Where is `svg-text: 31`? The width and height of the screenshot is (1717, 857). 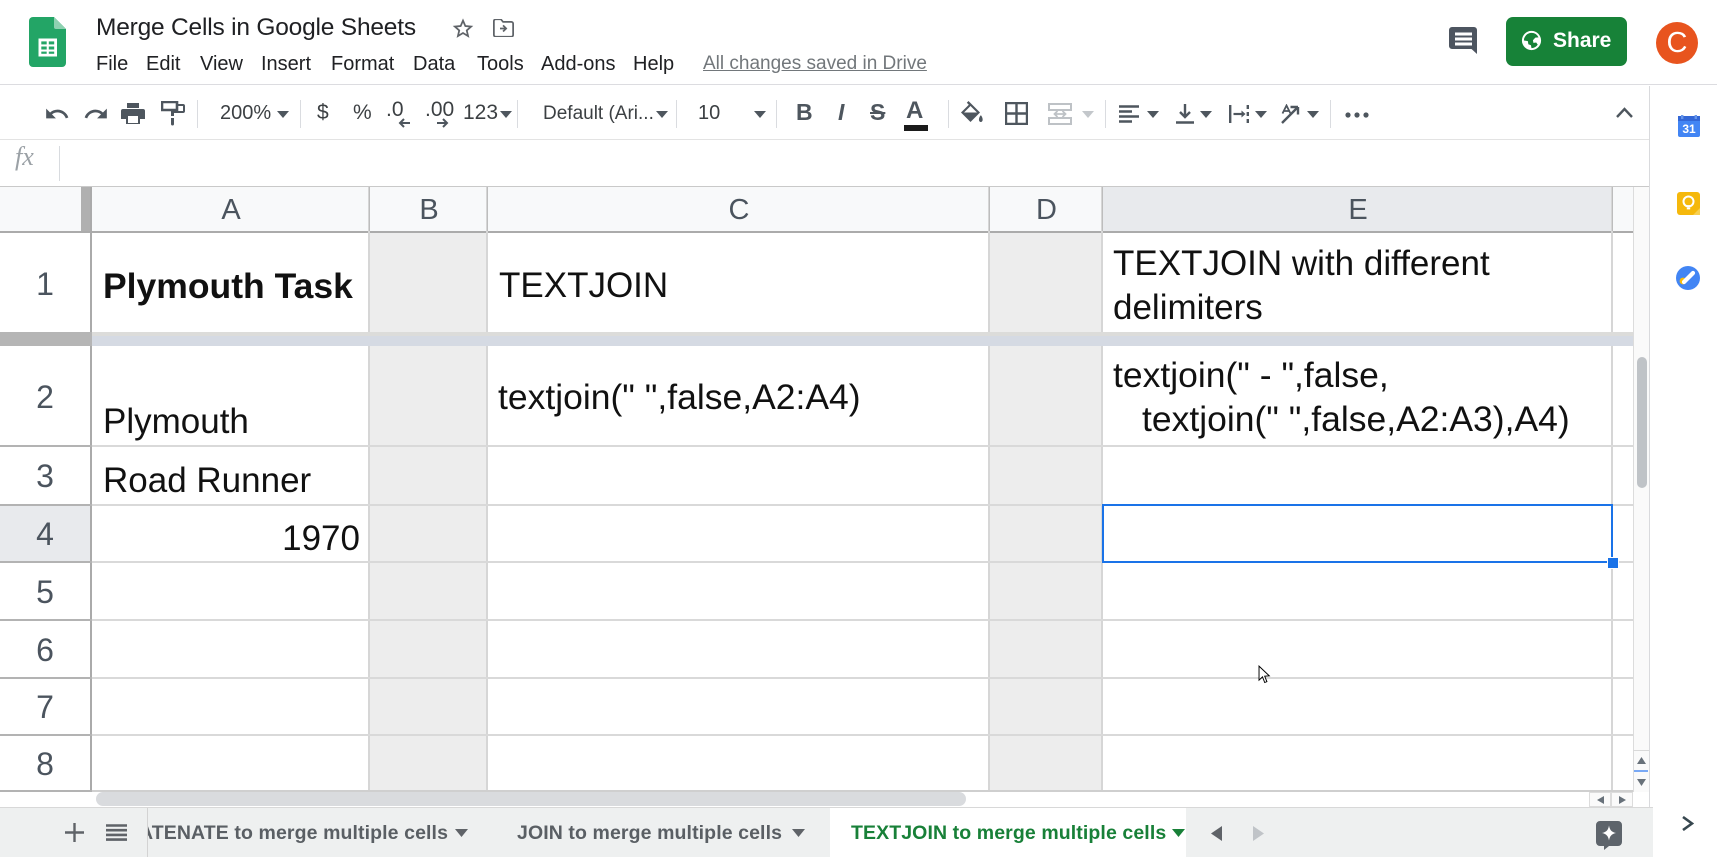 svg-text: 31 is located at coordinates (1689, 129).